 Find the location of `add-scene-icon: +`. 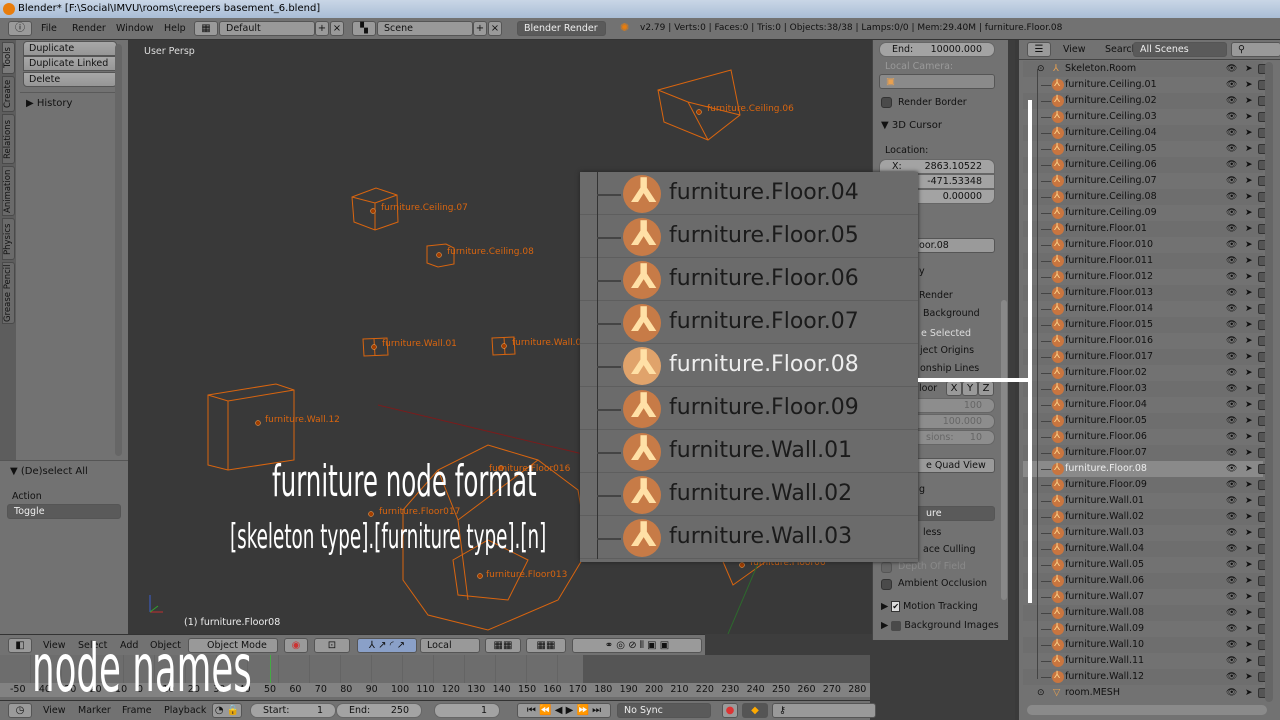

add-scene-icon: + is located at coordinates (480, 28).